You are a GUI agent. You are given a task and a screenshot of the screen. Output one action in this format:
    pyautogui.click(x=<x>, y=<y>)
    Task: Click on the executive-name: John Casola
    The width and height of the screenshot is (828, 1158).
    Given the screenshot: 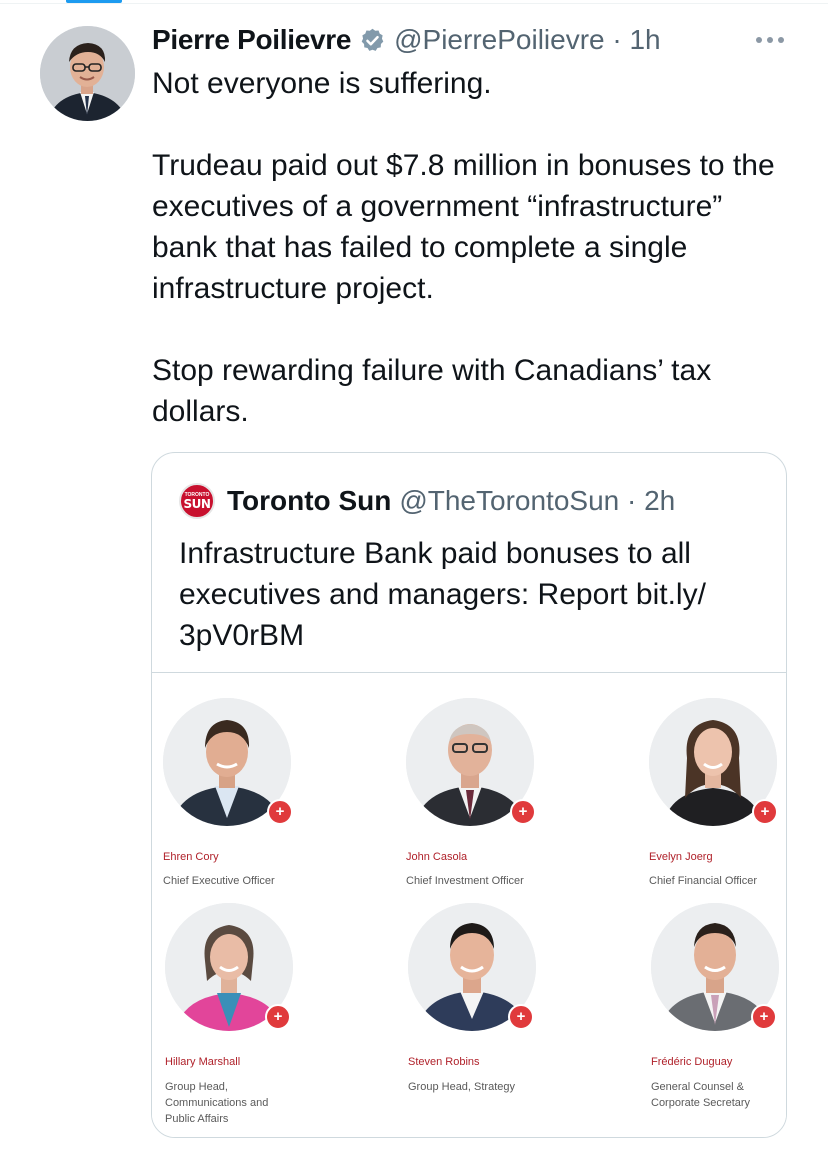 What is the action you would take?
    pyautogui.click(x=437, y=857)
    